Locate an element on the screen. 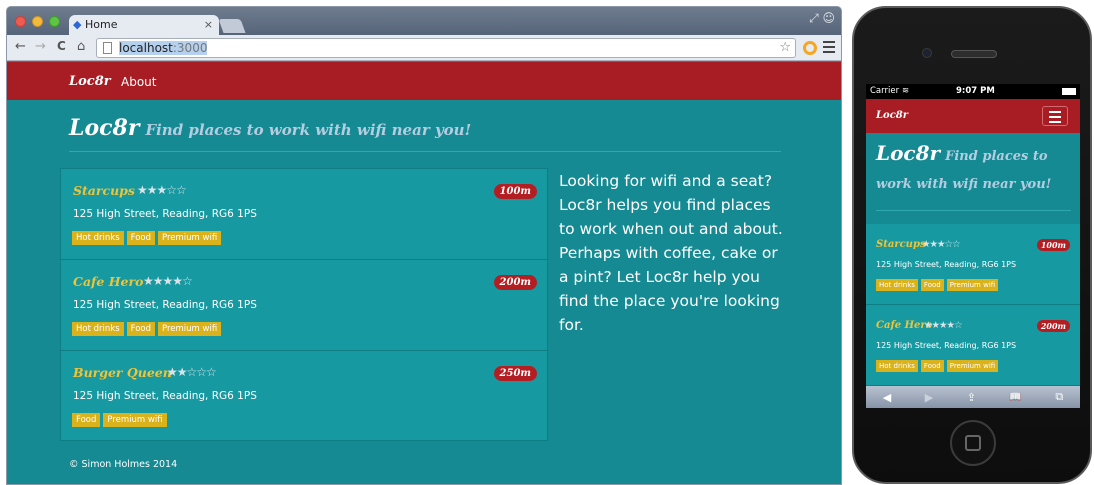 The width and height of the screenshot is (1094, 485). site-navbar: Loc8r About is located at coordinates (424, 81).